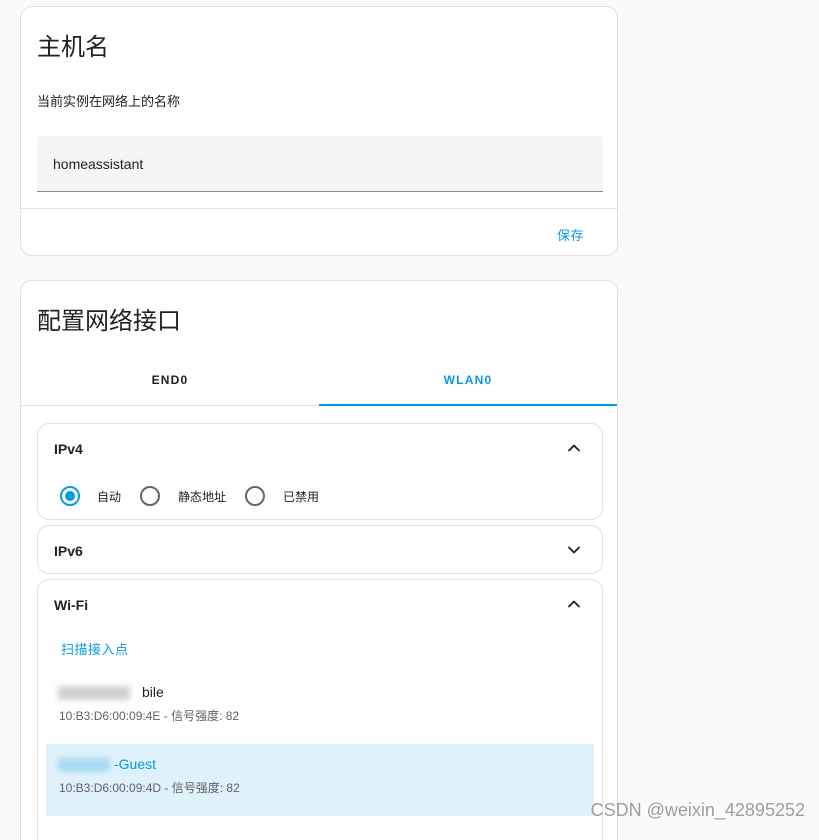  What do you see at coordinates (468, 383) in the screenshot?
I see `tab-wlan0: WLAN0` at bounding box center [468, 383].